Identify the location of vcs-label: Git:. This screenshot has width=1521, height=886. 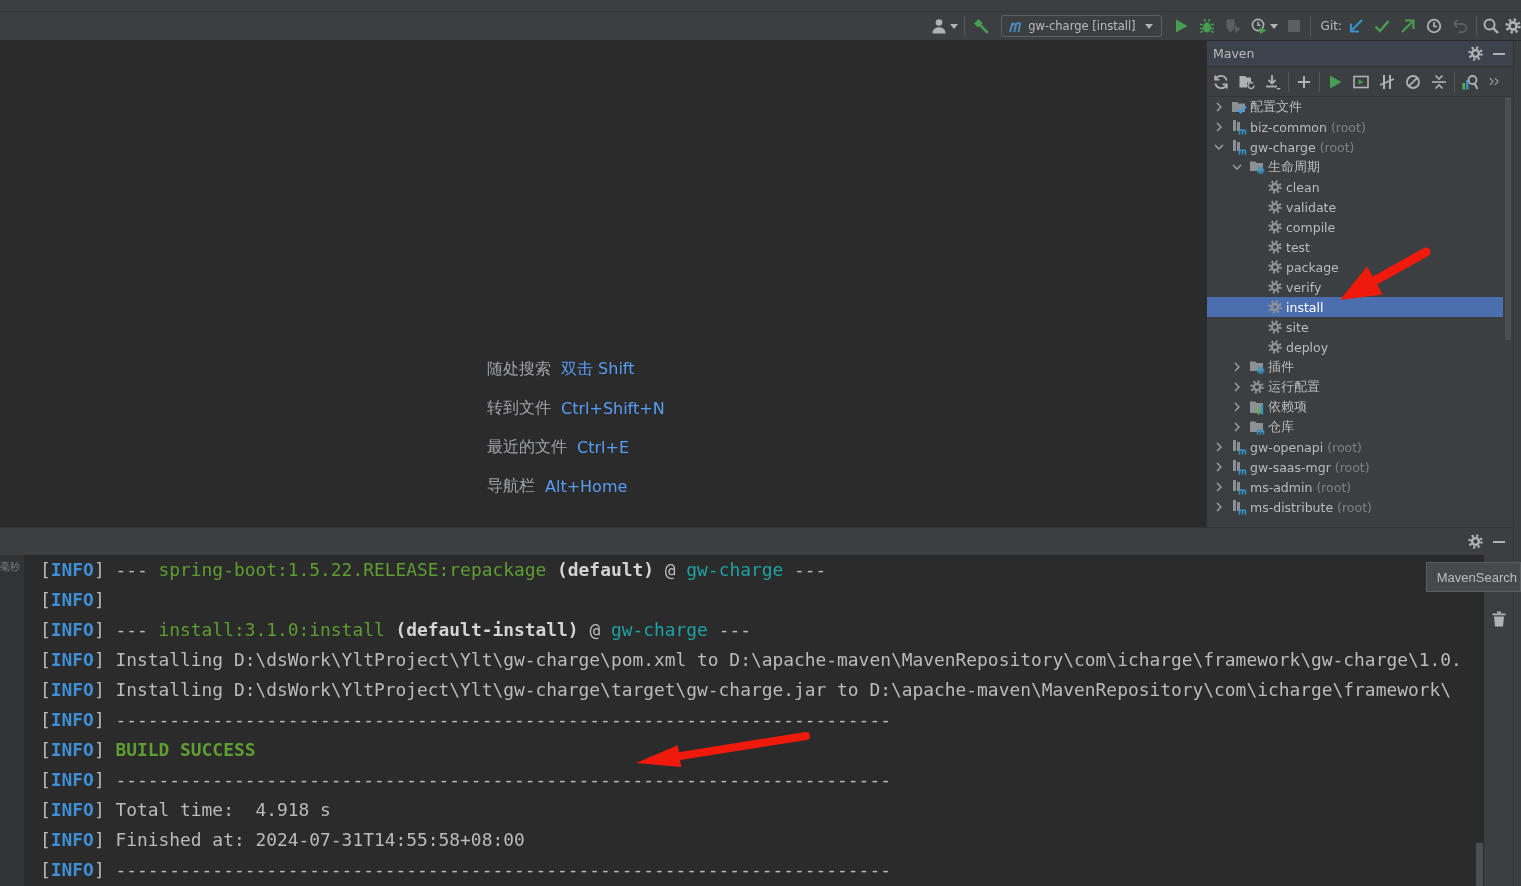
(1331, 26).